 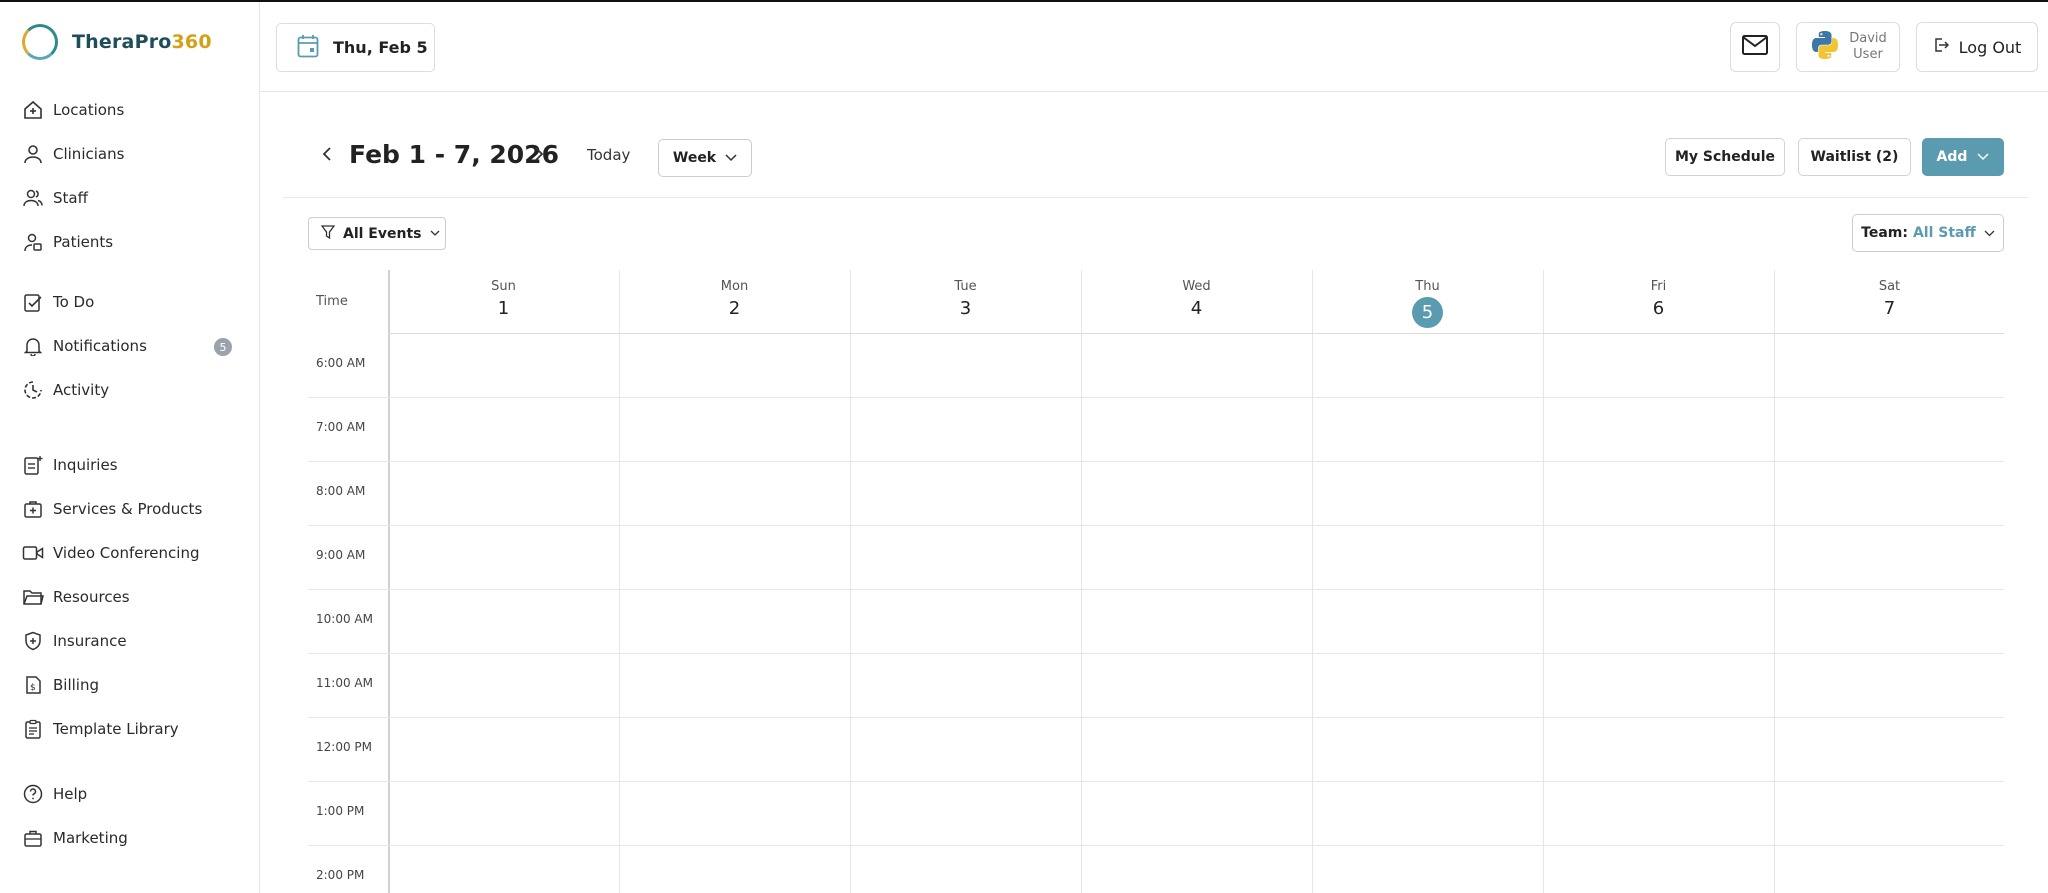 What do you see at coordinates (503, 301) in the screenshot?
I see `day-header-sun: Sun 1` at bounding box center [503, 301].